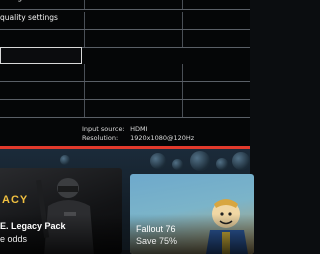  I want to click on game-logo: ACY, so click(15, 200).